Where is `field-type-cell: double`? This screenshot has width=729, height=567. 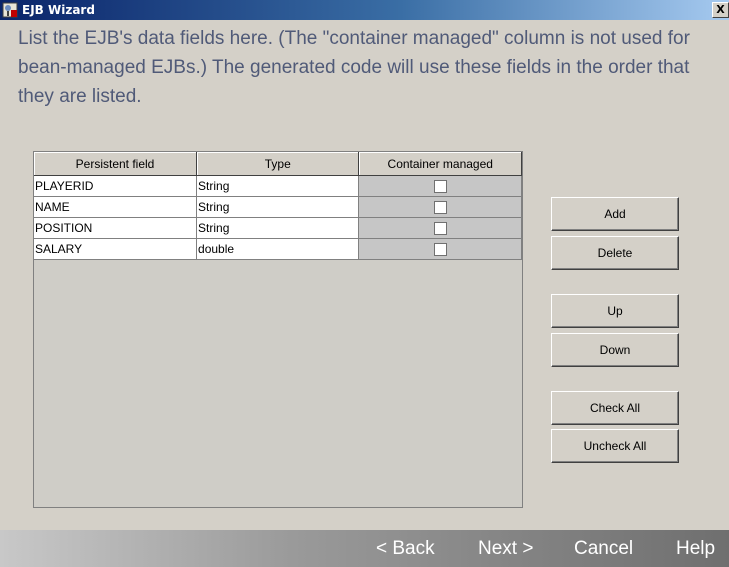 field-type-cell: double is located at coordinates (278, 249).